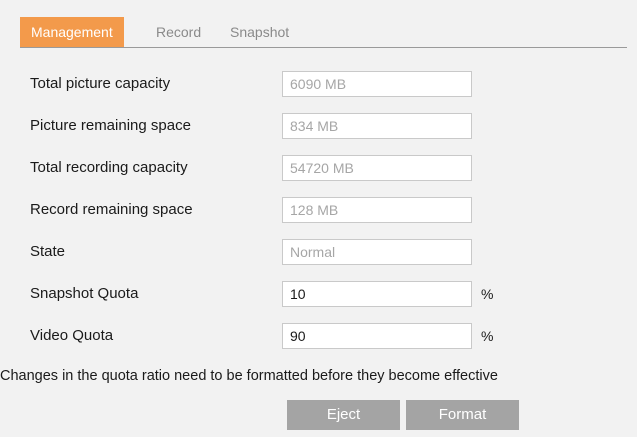  I want to click on total-recording-capacity-row: Total recording capacity, so click(270, 168).